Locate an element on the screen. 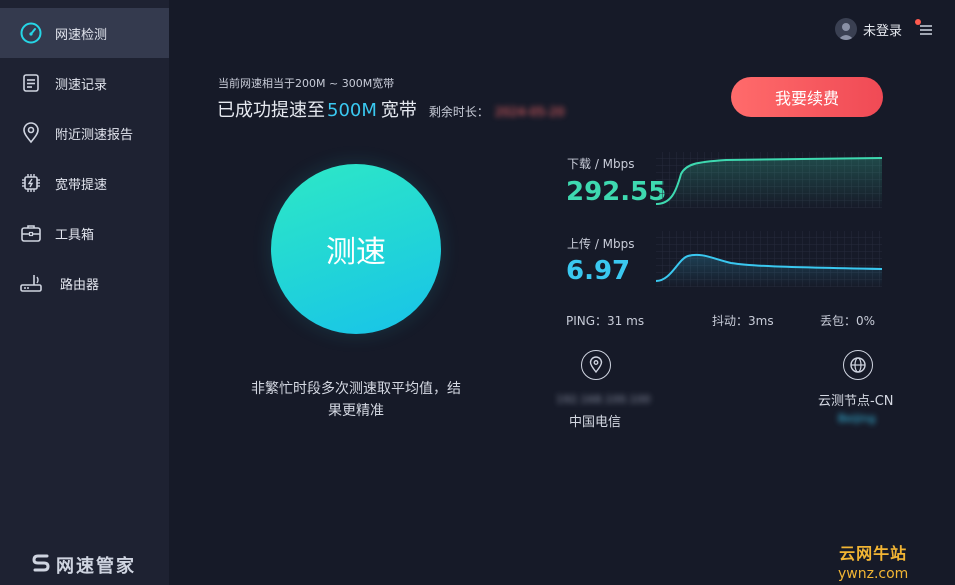  download-value: 292.55 is located at coordinates (616, 192).